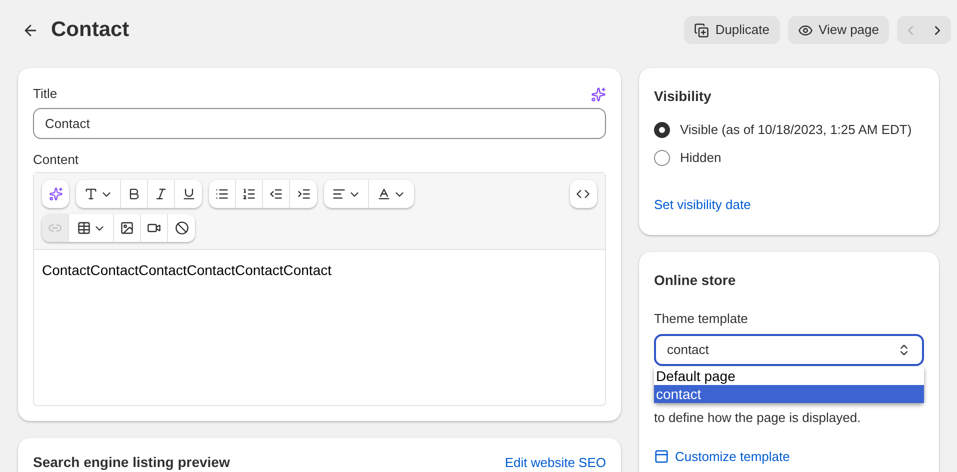  Describe the element at coordinates (789, 375) in the screenshot. I see `dropdown-option: Default page` at that location.